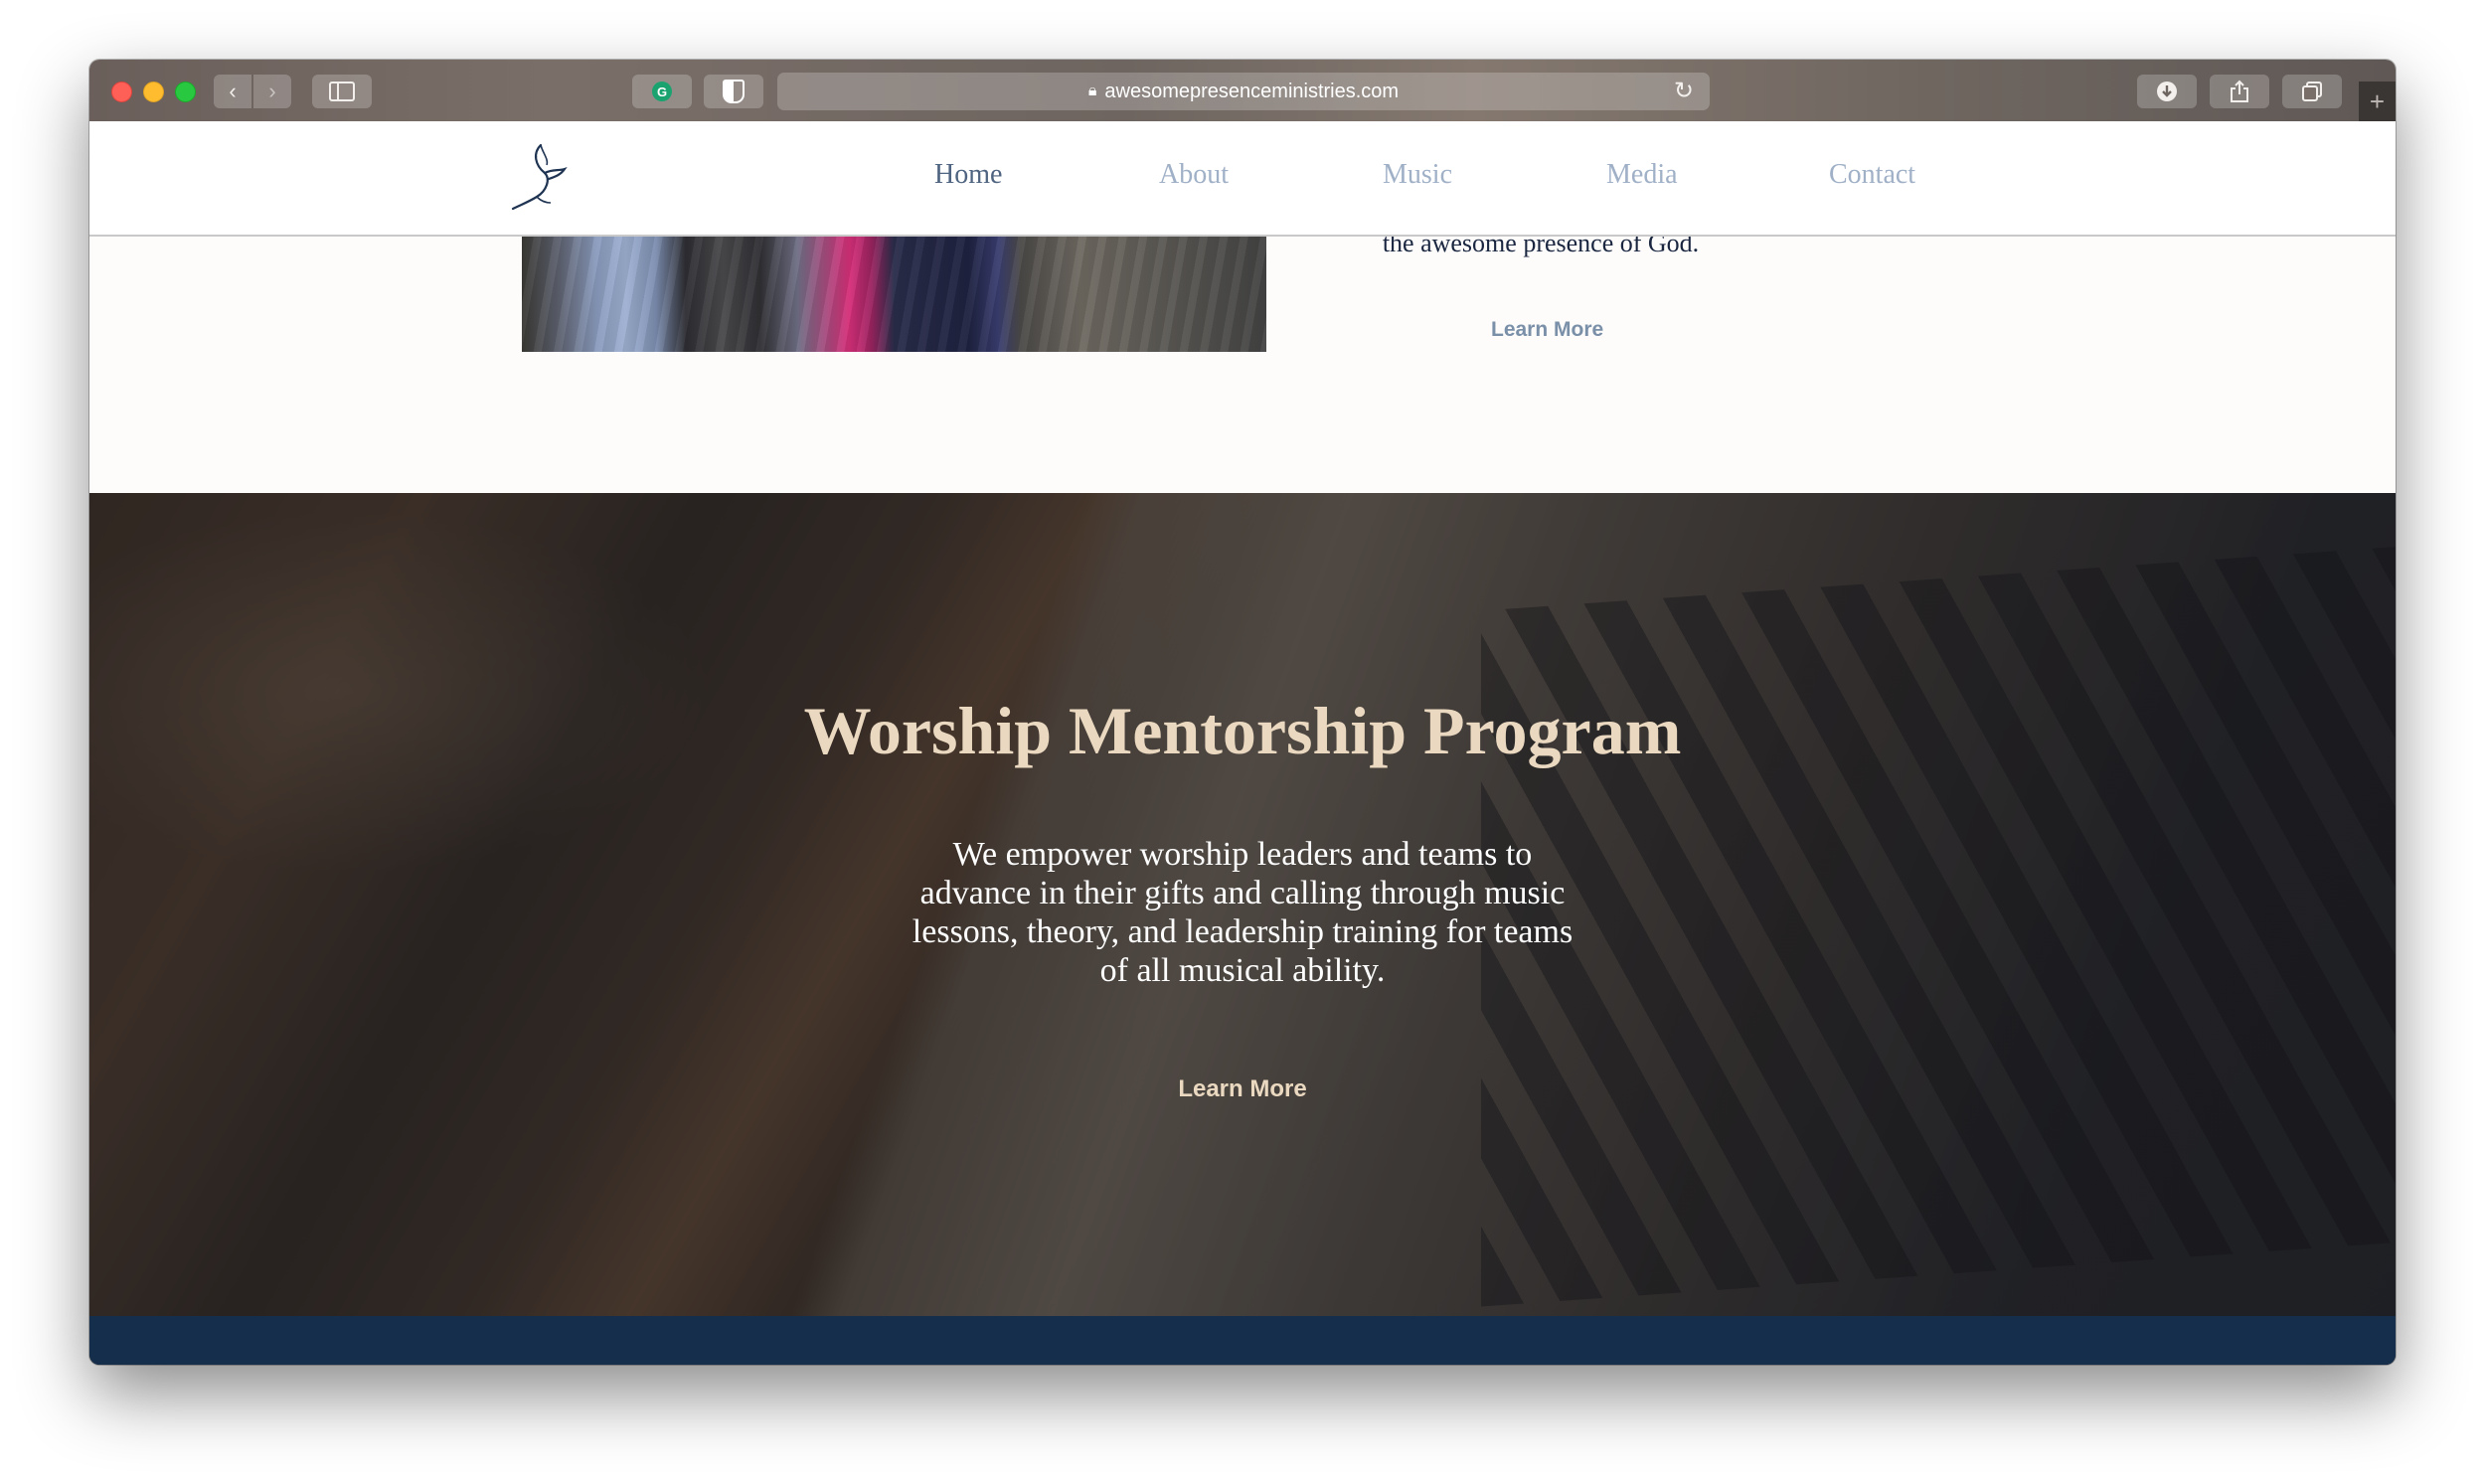 The height and width of the screenshot is (1484, 2485). I want to click on shield-icon, so click(734, 91).